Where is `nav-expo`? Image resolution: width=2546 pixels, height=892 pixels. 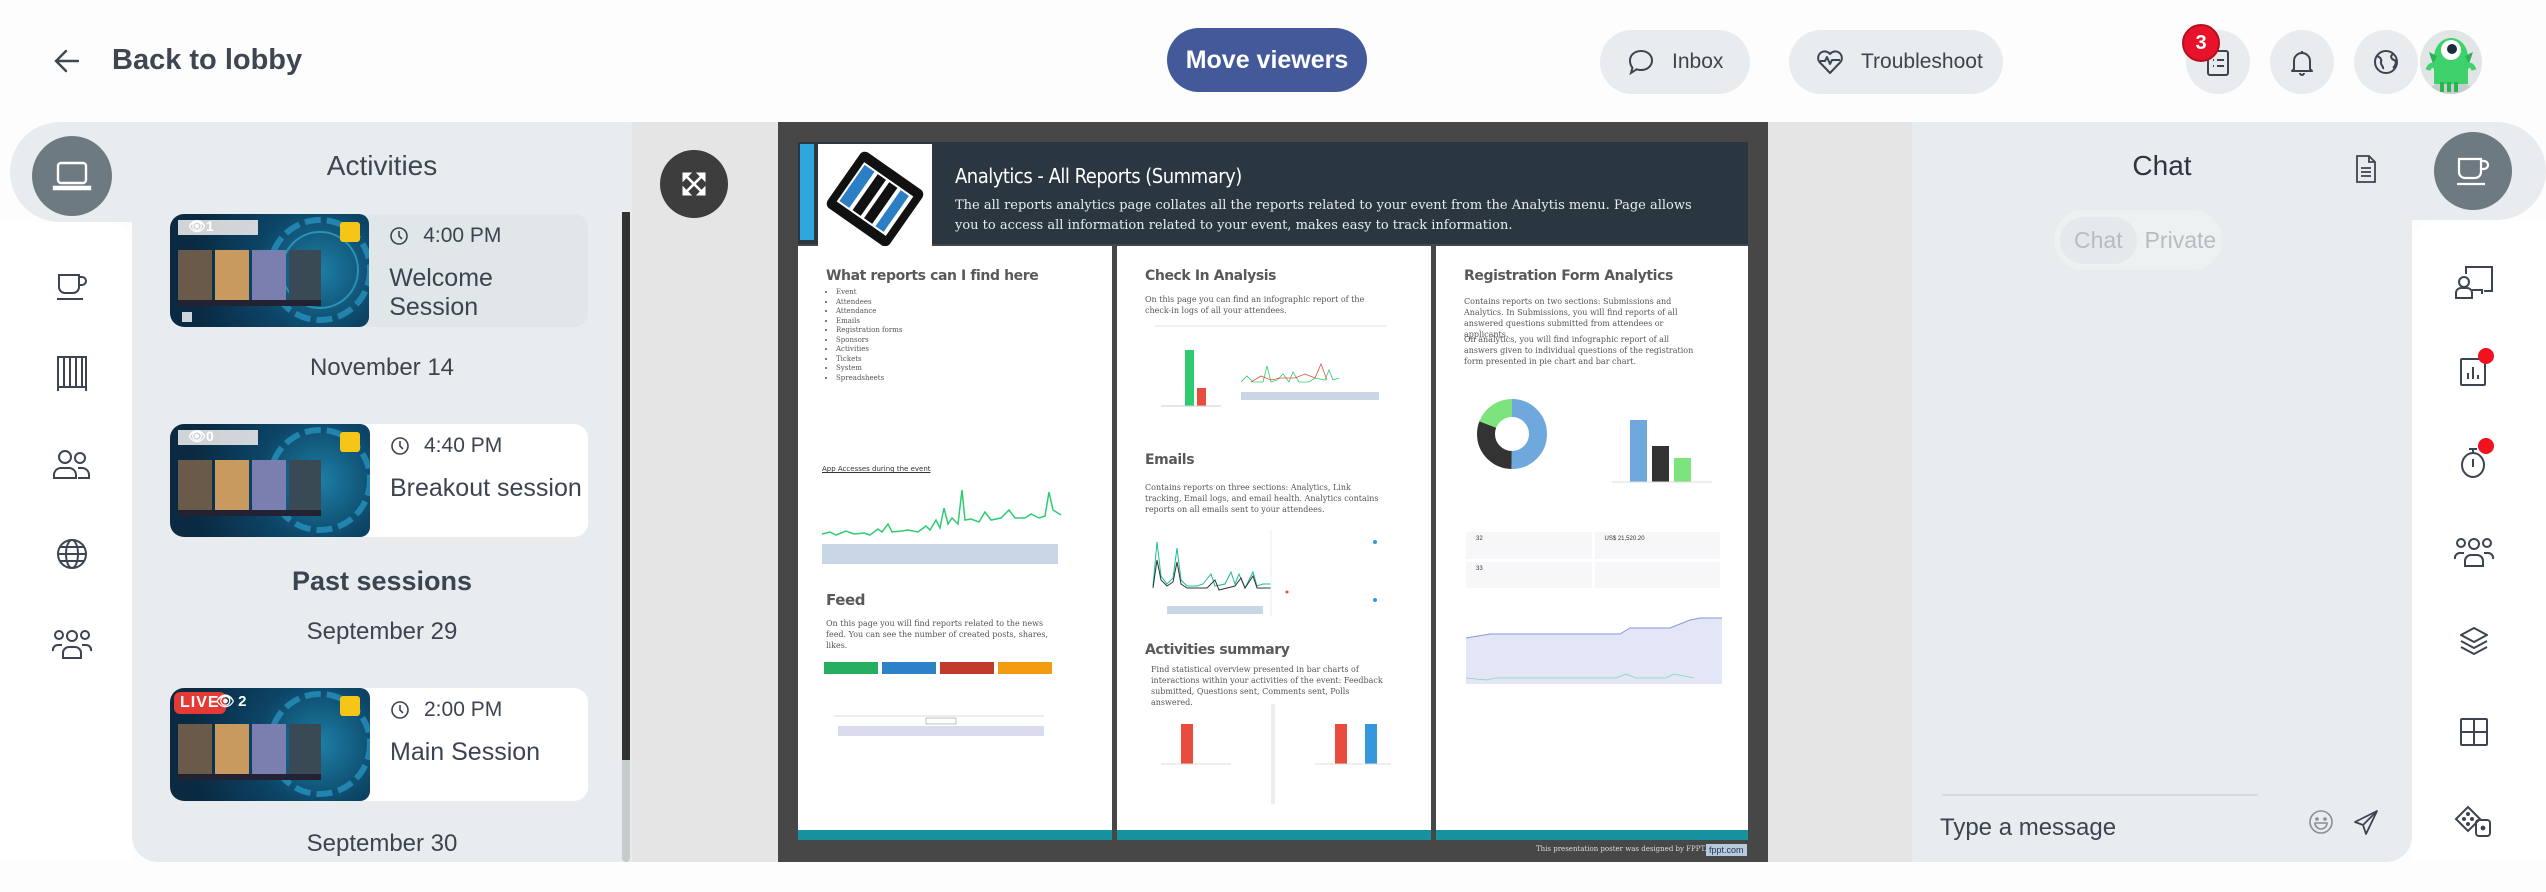 nav-expo is located at coordinates (72, 374).